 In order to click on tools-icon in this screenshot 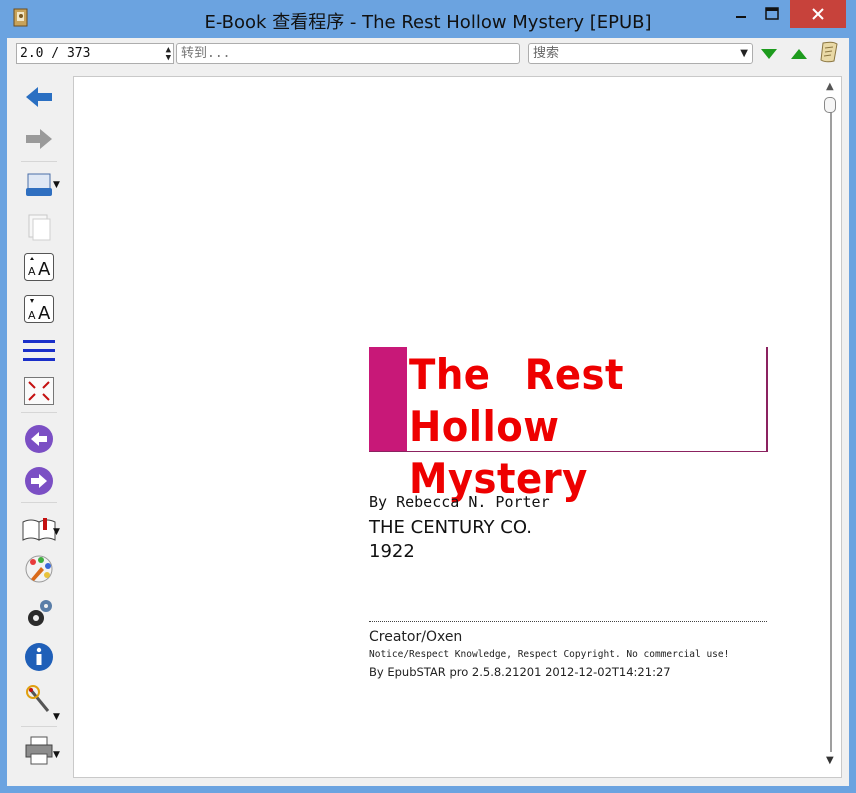, I will do `click(38, 698)`.